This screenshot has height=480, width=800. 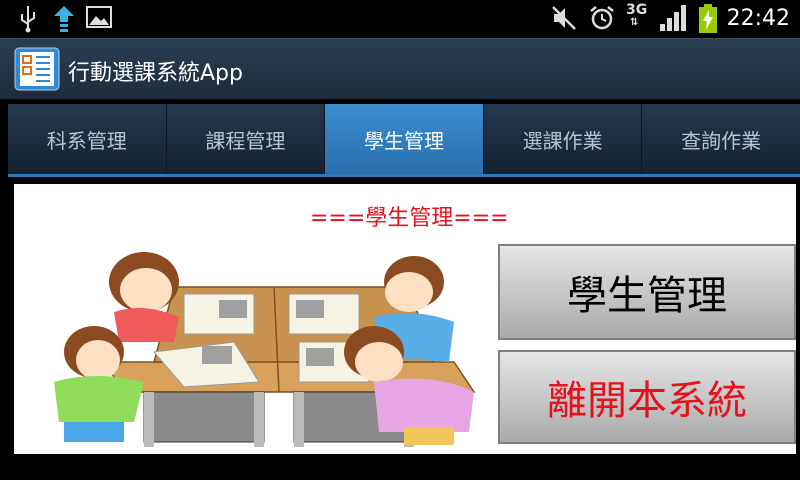 What do you see at coordinates (246, 139) in the screenshot?
I see `tab-course-management: 課程管理` at bounding box center [246, 139].